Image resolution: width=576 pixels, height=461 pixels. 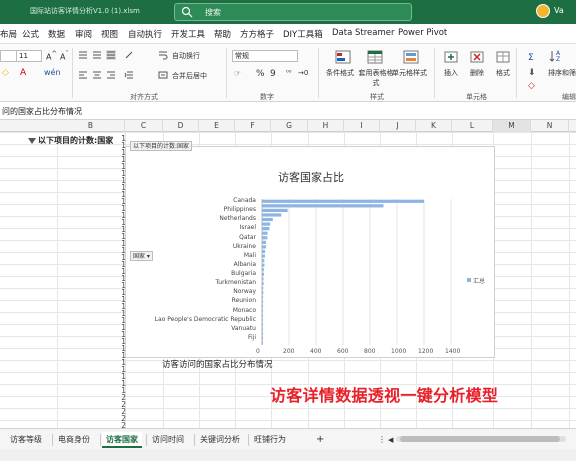 What do you see at coordinates (144, 126) in the screenshot?
I see `col-header-c: C` at bounding box center [144, 126].